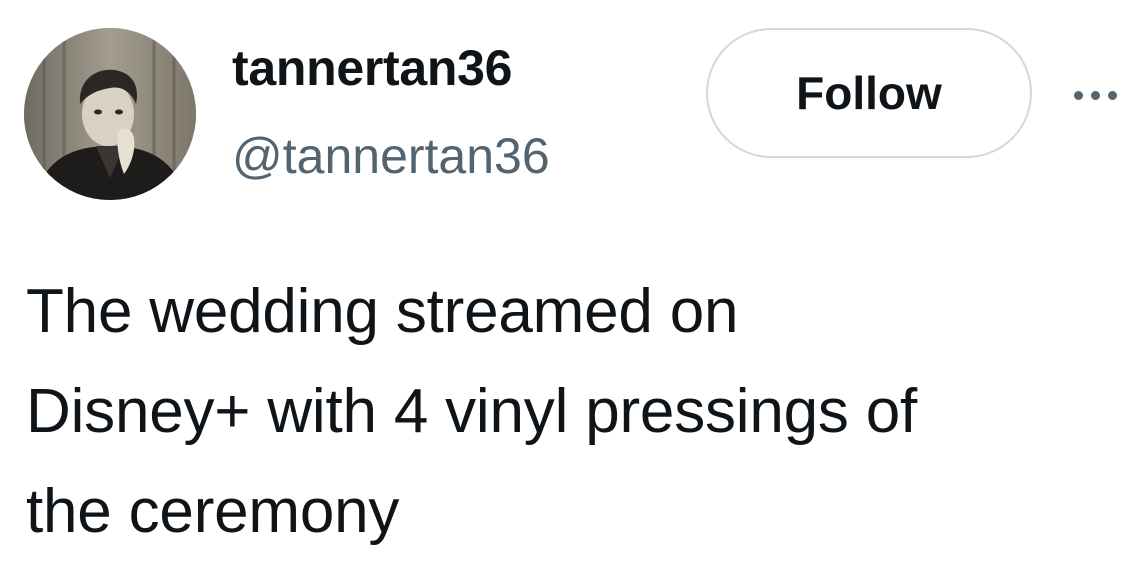 This screenshot has width=1142, height=580. Describe the element at coordinates (391, 156) in the screenshot. I see `author-handle: @tannertan36` at that location.